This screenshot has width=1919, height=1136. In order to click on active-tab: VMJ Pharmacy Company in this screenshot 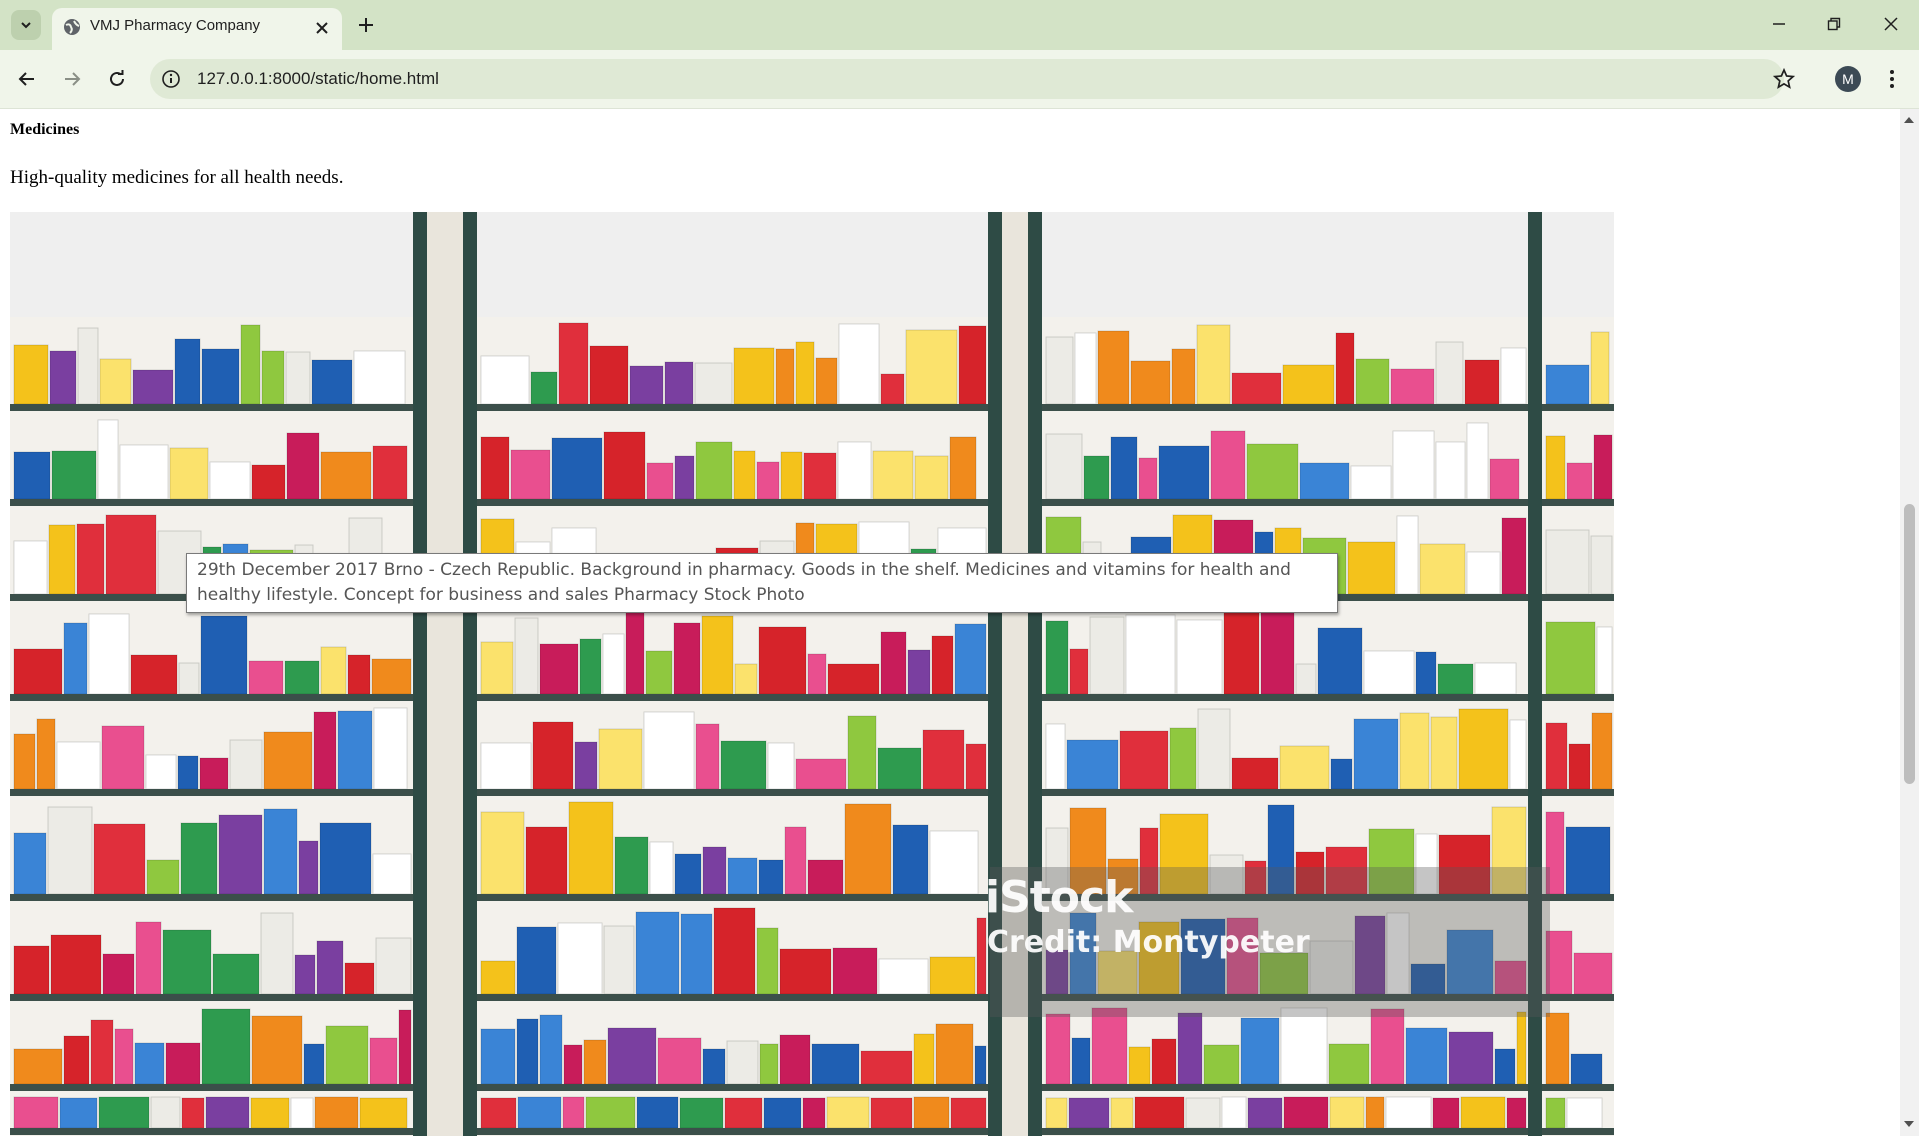, I will do `click(197, 29)`.